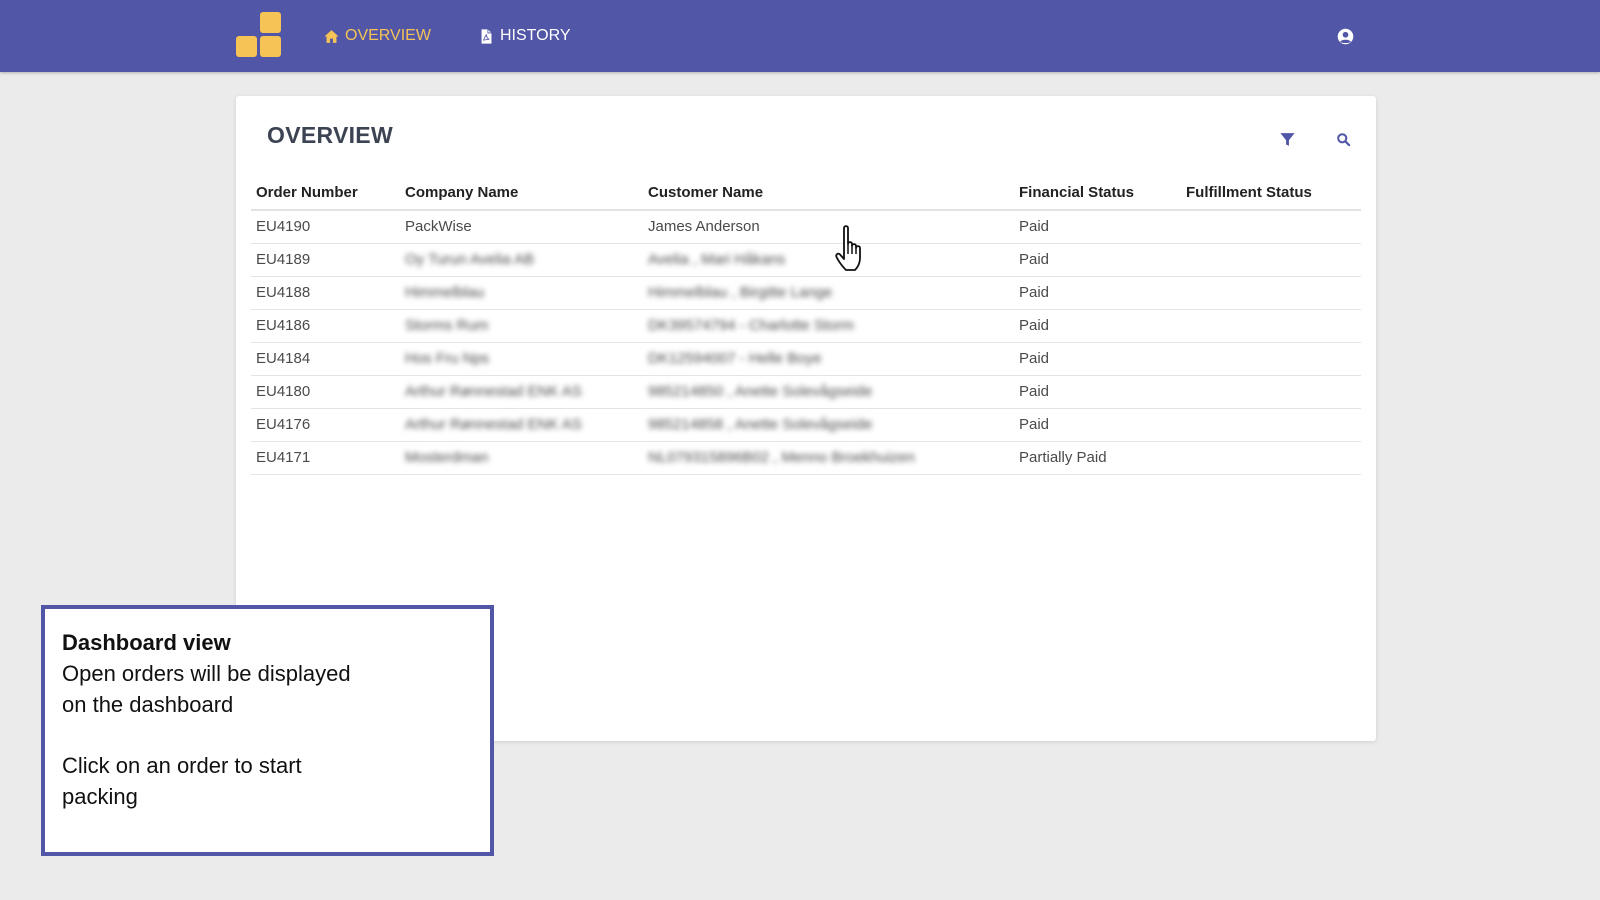 The height and width of the screenshot is (900, 1600). Describe the element at coordinates (521, 193) in the screenshot. I see `column-header-company-name: Company Name` at that location.